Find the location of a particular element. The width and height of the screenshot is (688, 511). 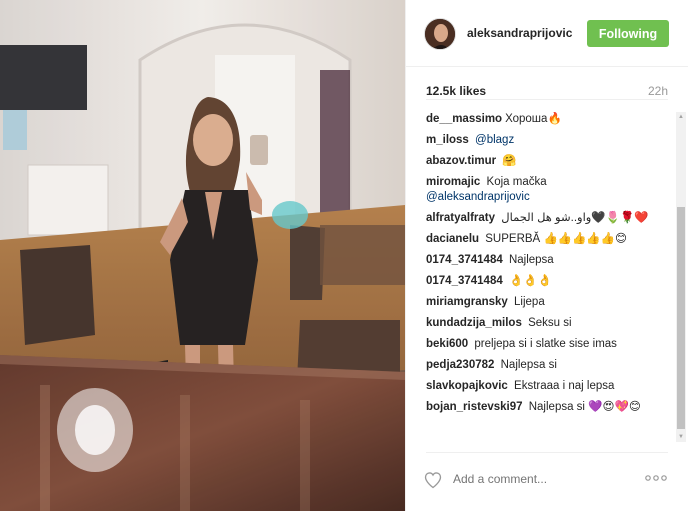

comment-text: Ekstraaa i naj lepsa is located at coordinates (564, 386).